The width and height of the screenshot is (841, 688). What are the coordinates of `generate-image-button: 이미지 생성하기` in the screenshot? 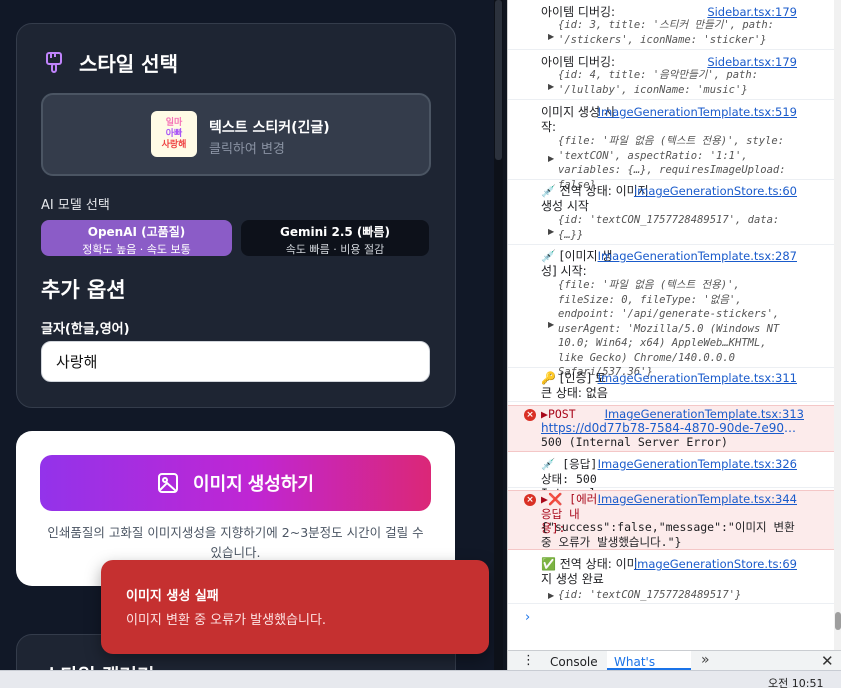 It's located at (235, 483).